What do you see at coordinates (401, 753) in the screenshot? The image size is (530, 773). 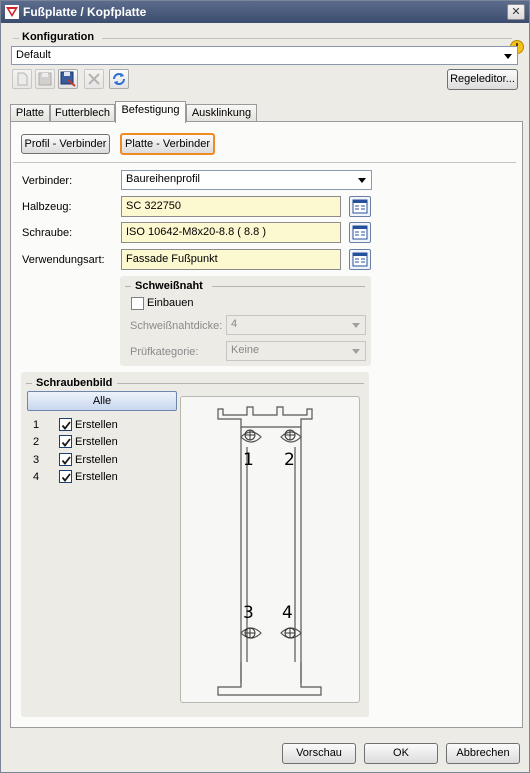 I see `ok-button: OK` at bounding box center [401, 753].